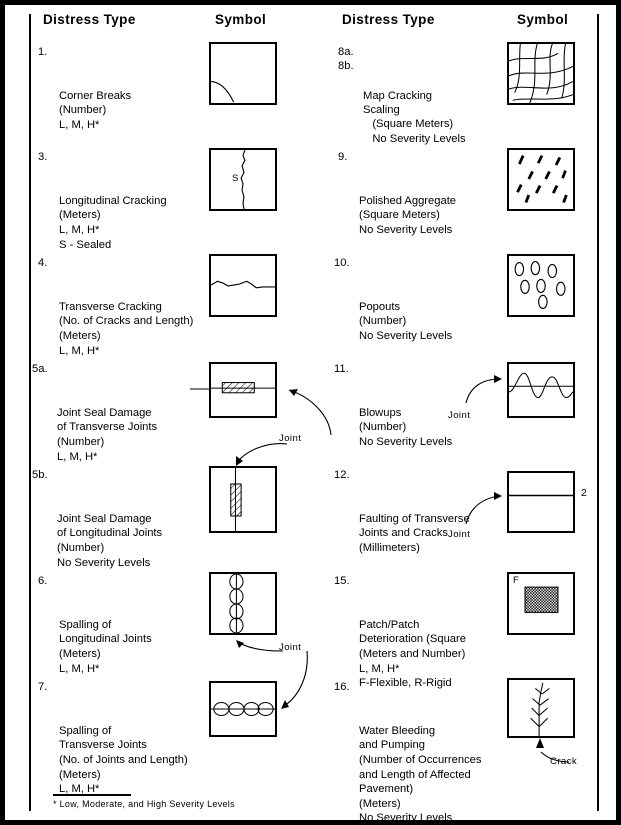 This screenshot has width=621, height=825. What do you see at coordinates (92, 795) in the screenshot?
I see `footnote-divider` at bounding box center [92, 795].